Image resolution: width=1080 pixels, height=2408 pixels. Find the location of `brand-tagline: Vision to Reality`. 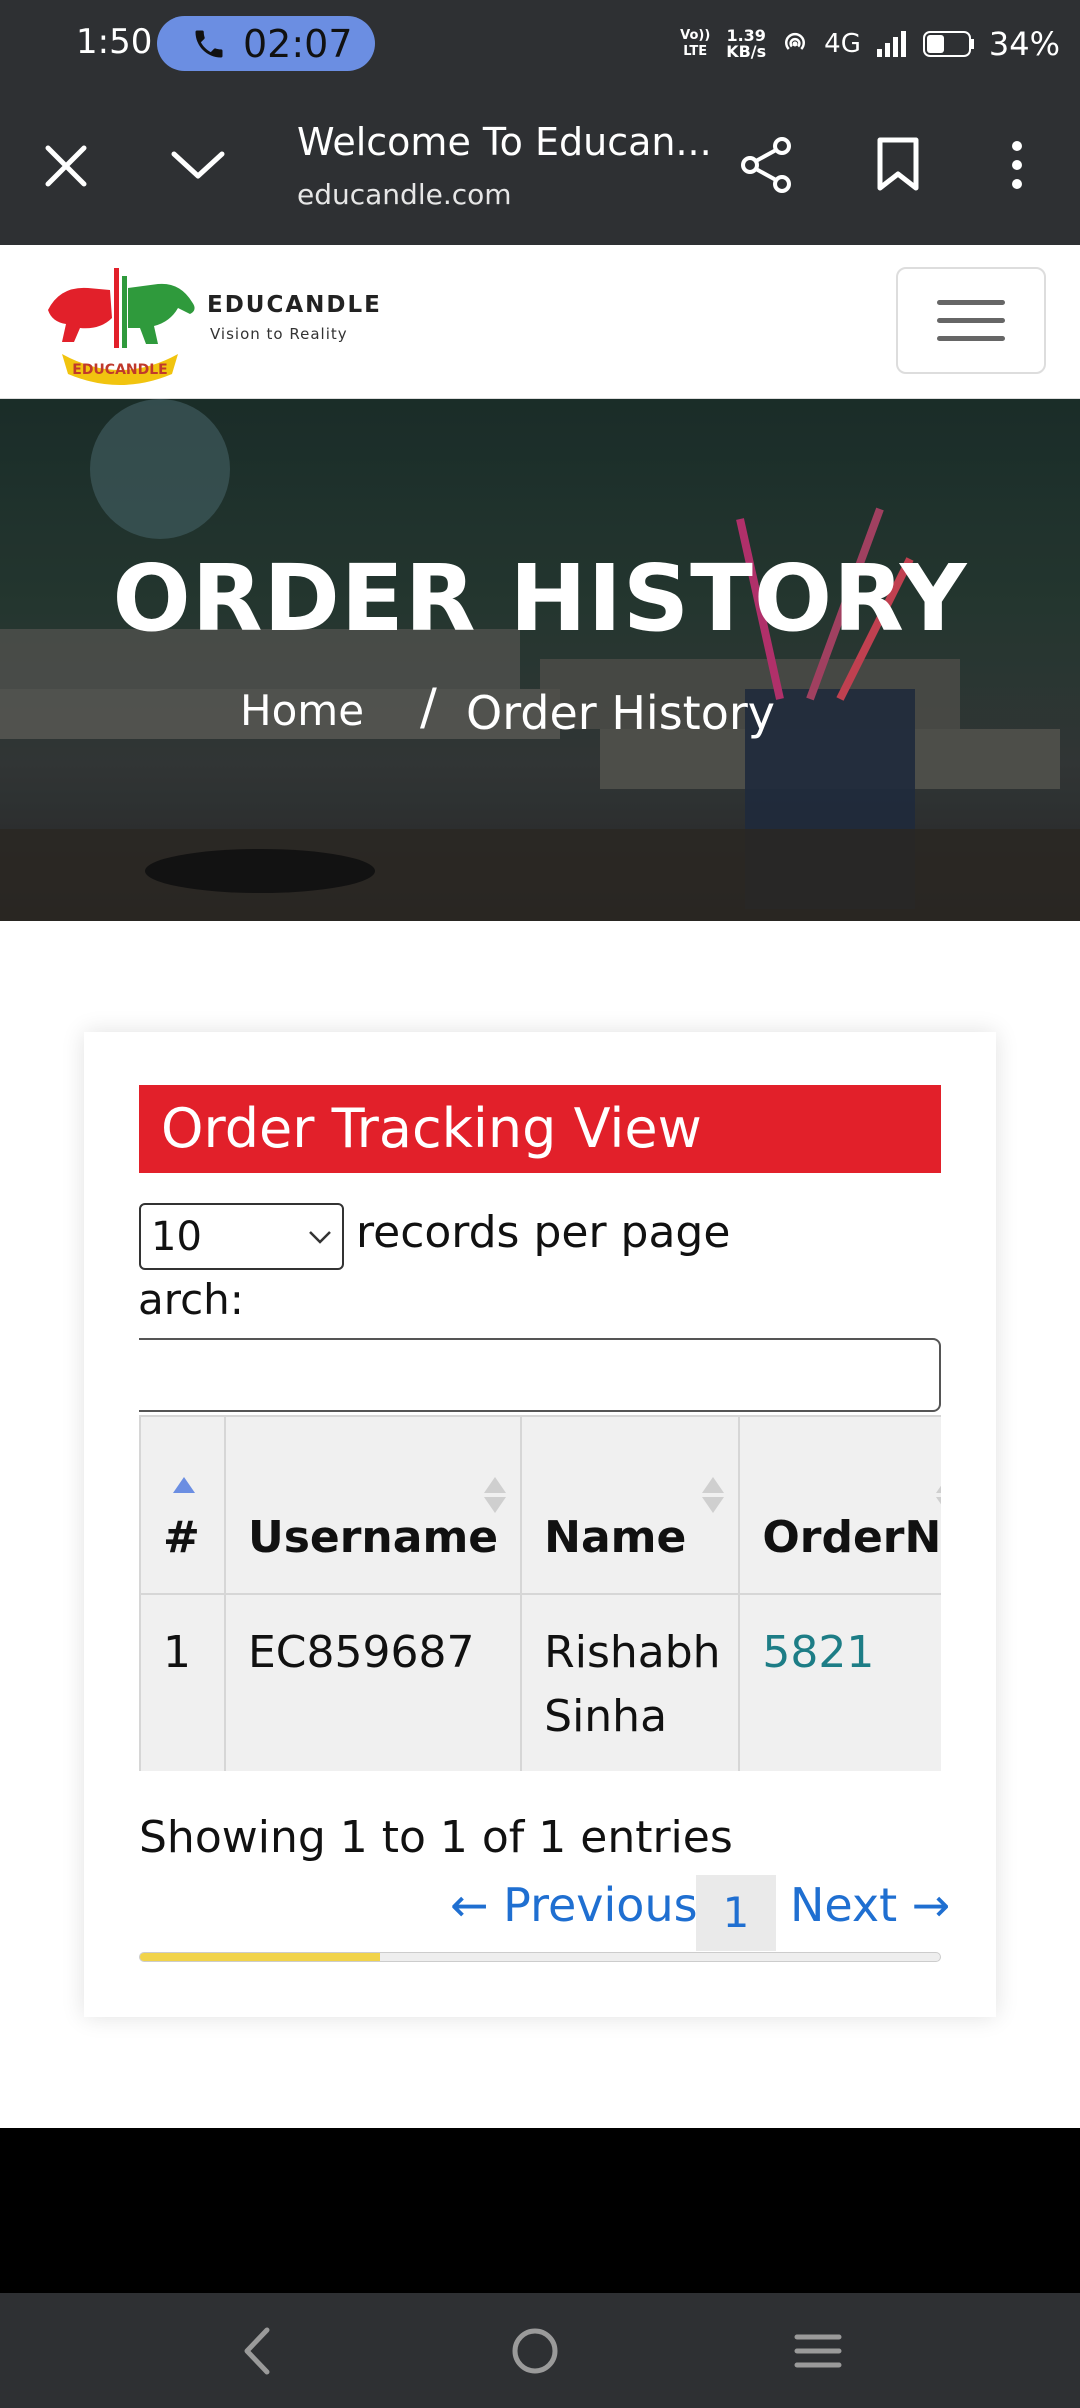

brand-tagline: Vision to Reality is located at coordinates (279, 334).